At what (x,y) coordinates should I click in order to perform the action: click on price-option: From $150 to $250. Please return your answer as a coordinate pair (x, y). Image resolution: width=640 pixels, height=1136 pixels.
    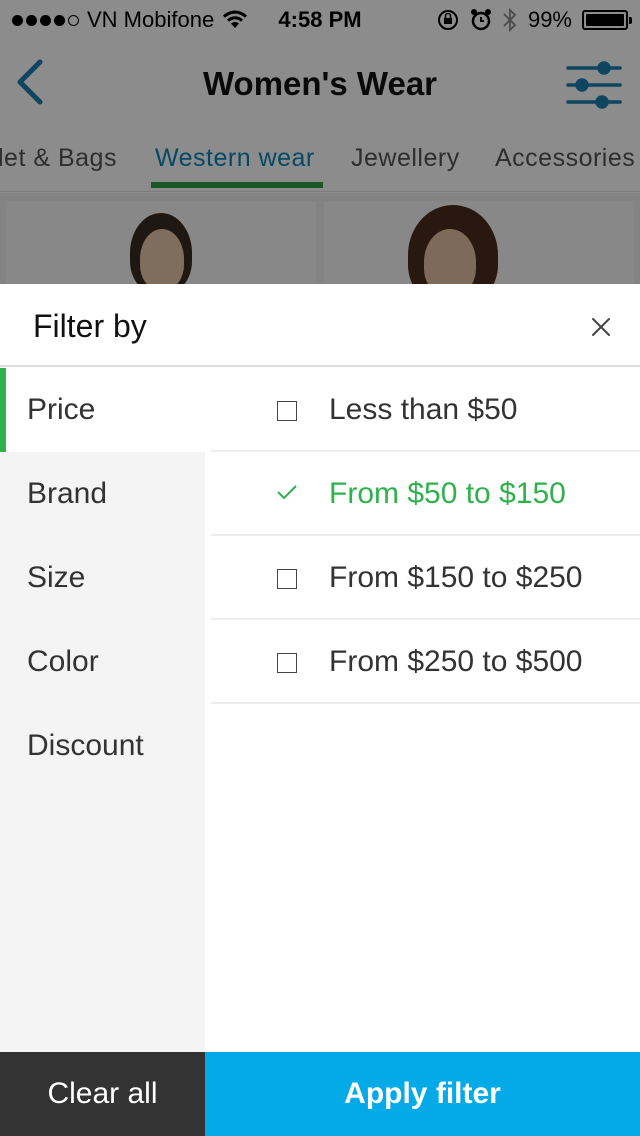
    Looking at the image, I should click on (425, 578).